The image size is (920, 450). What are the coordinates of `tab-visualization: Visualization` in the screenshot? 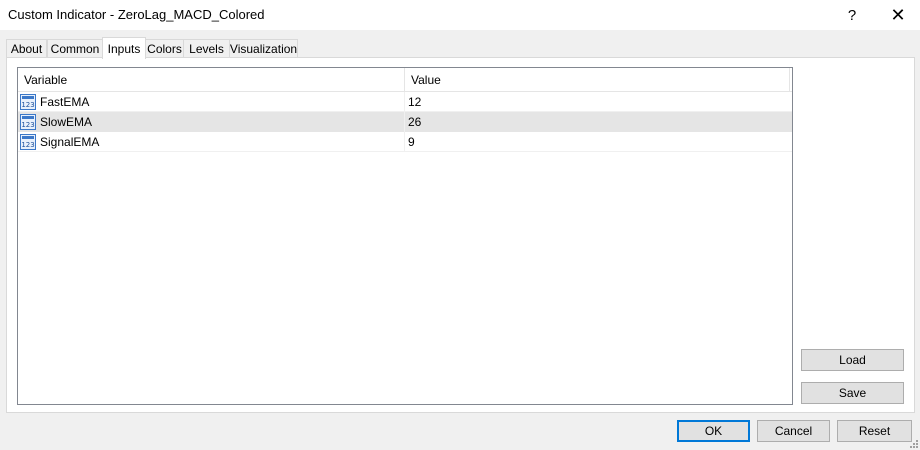 It's located at (263, 48).